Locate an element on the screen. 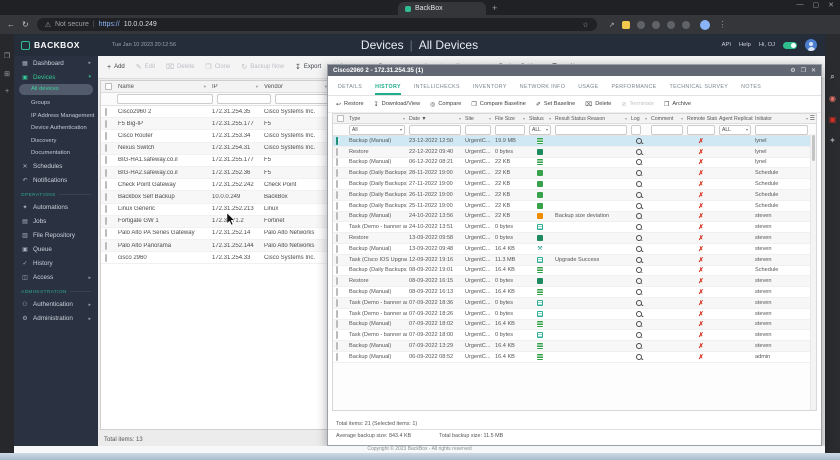 Image resolution: width=840 pixels, height=460 pixels. new-tab-button: + is located at coordinates (494, 8).